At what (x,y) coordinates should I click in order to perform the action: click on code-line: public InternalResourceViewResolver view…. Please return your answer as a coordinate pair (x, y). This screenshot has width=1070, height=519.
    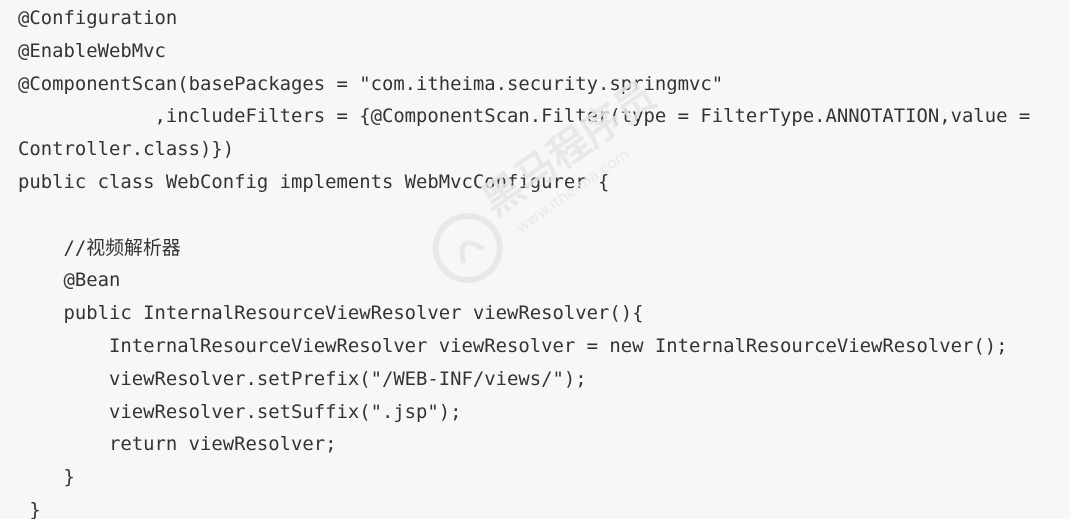
    Looking at the image, I should click on (331, 313).